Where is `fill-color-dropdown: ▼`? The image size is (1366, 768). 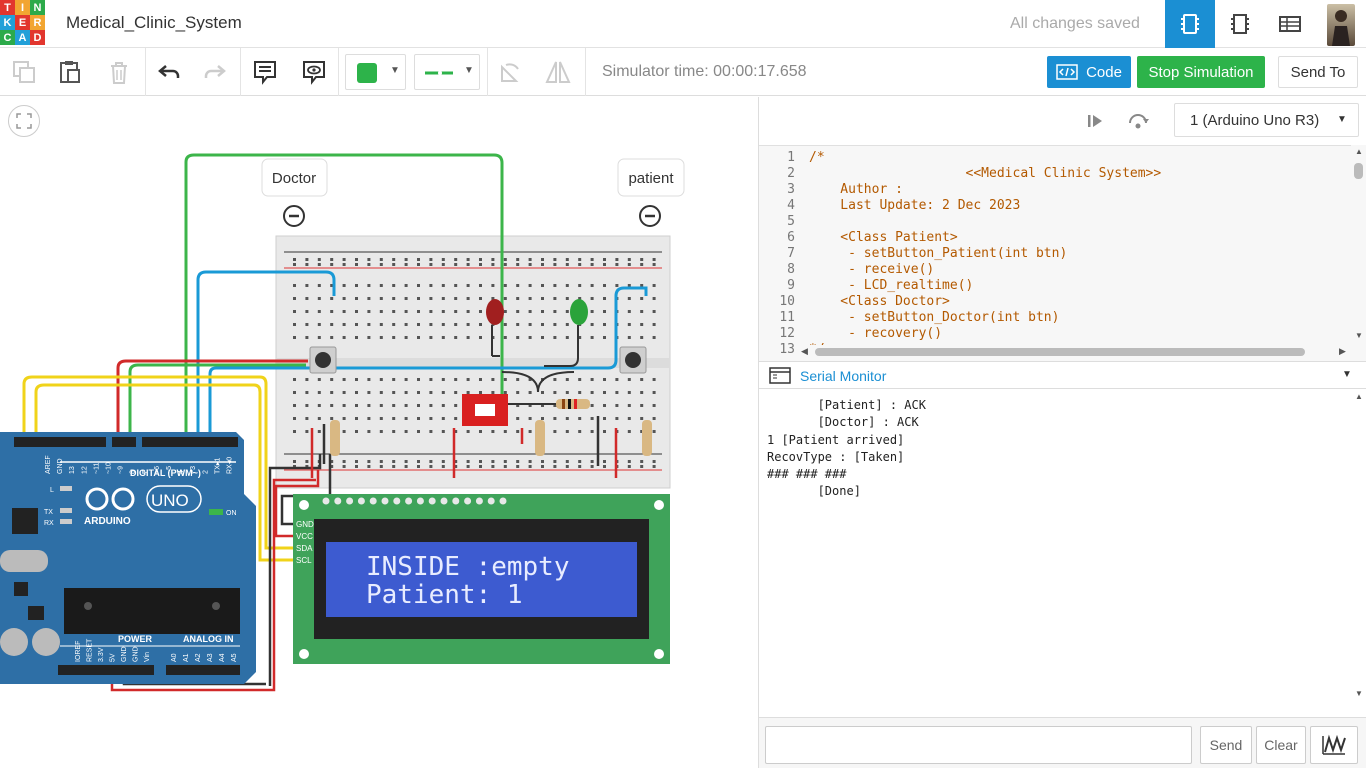
fill-color-dropdown: ▼ is located at coordinates (375, 72).